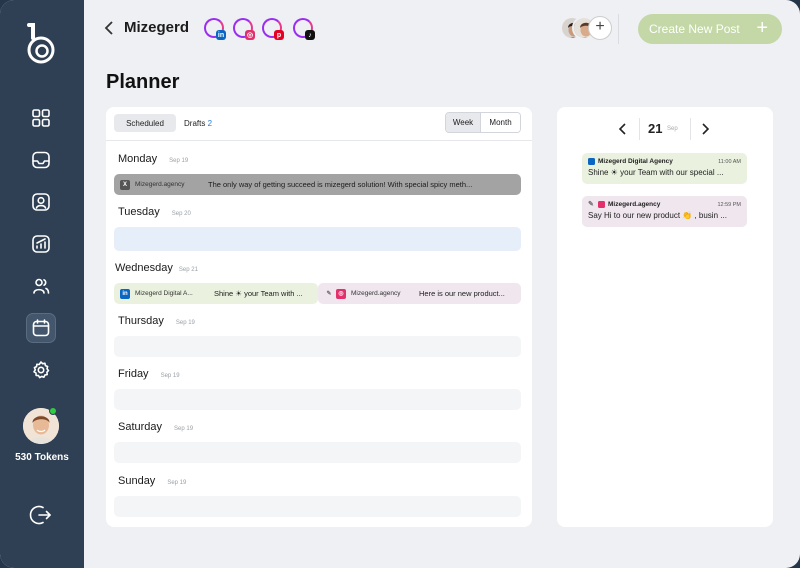 The image size is (800, 568). I want to click on event-header: ✎ Mizegerd.agency 12:59 PM, so click(664, 204).